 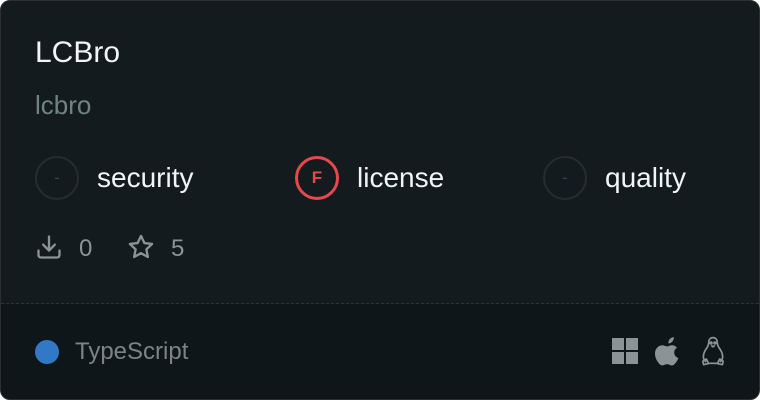 I want to click on stars-stat: 5, so click(x=155, y=249).